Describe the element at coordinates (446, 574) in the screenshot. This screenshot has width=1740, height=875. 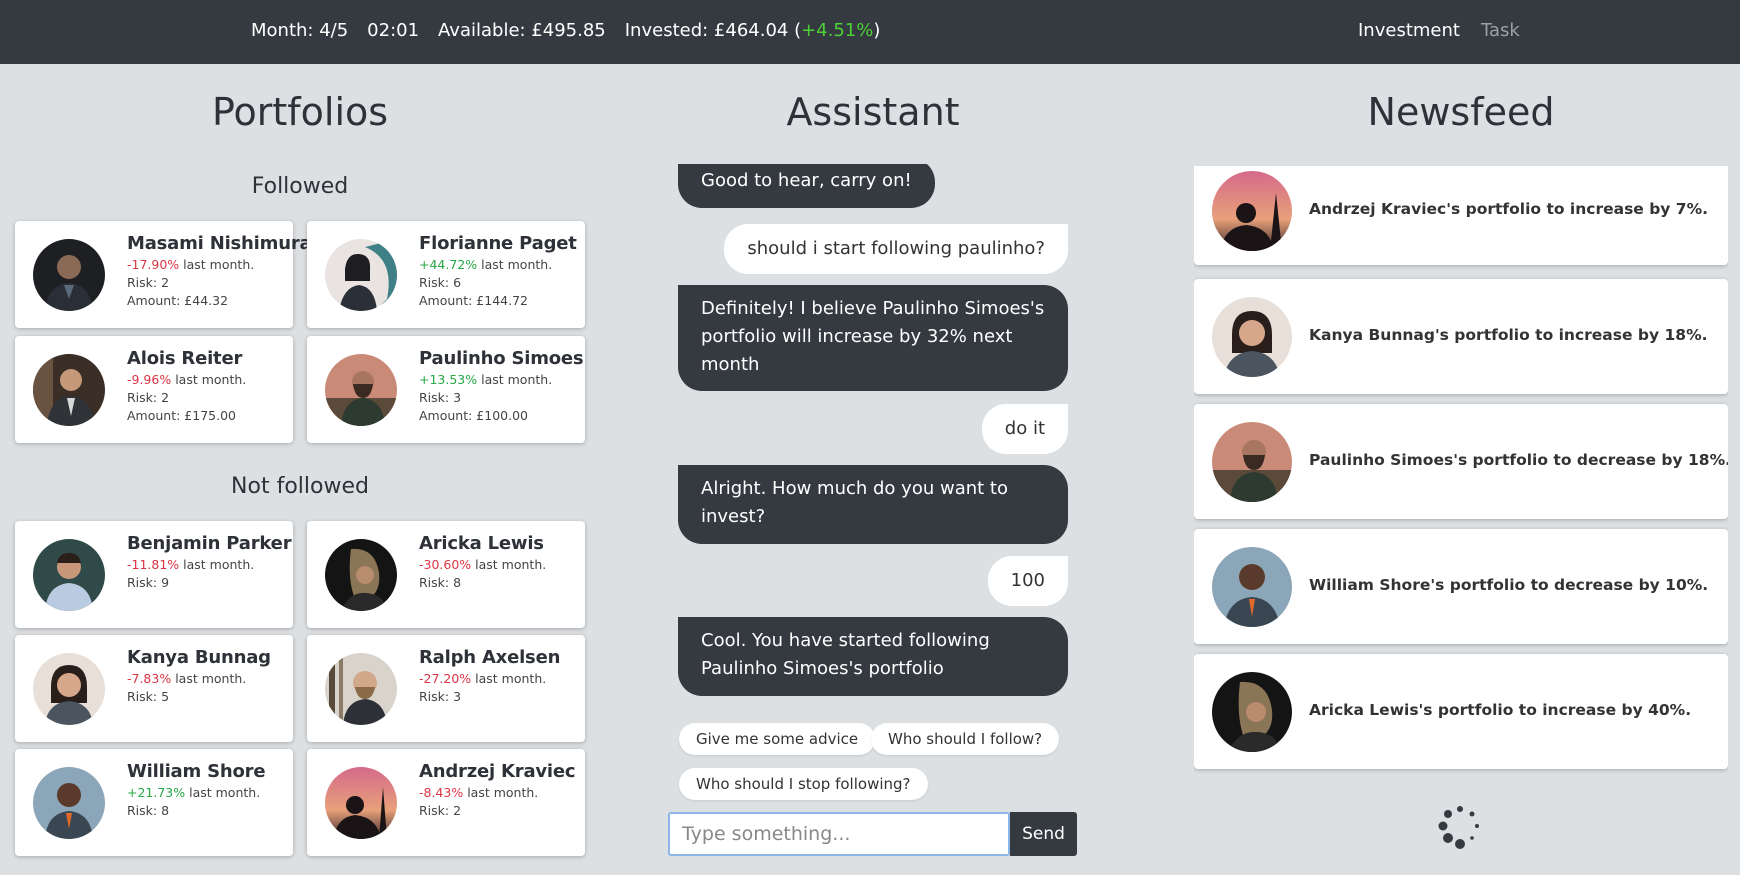
I see `portfolio-card-aricka-lewis: Aricka Lewis -30.60% last month. Risk: 8` at that location.